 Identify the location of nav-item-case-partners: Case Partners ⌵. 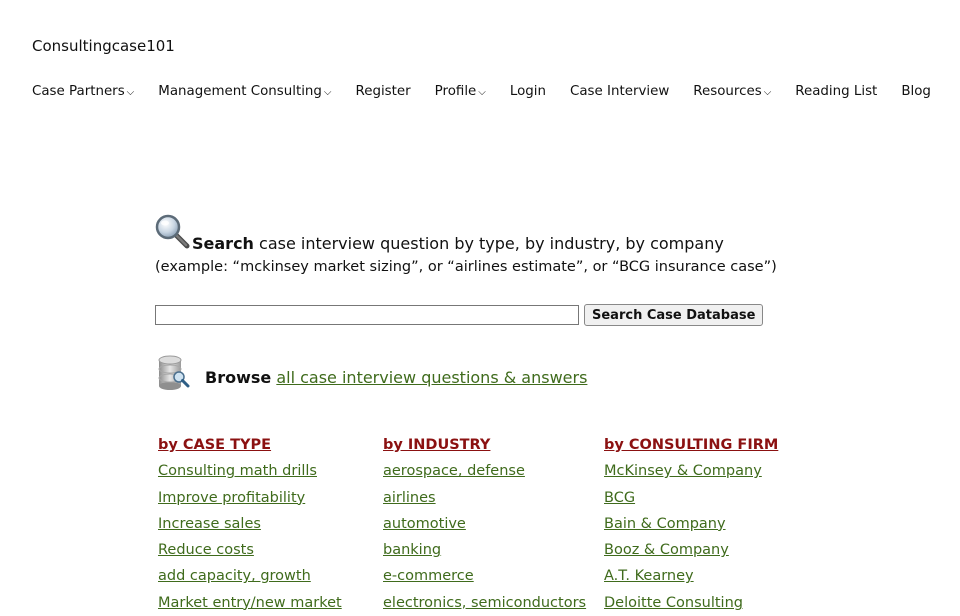
(83, 91).